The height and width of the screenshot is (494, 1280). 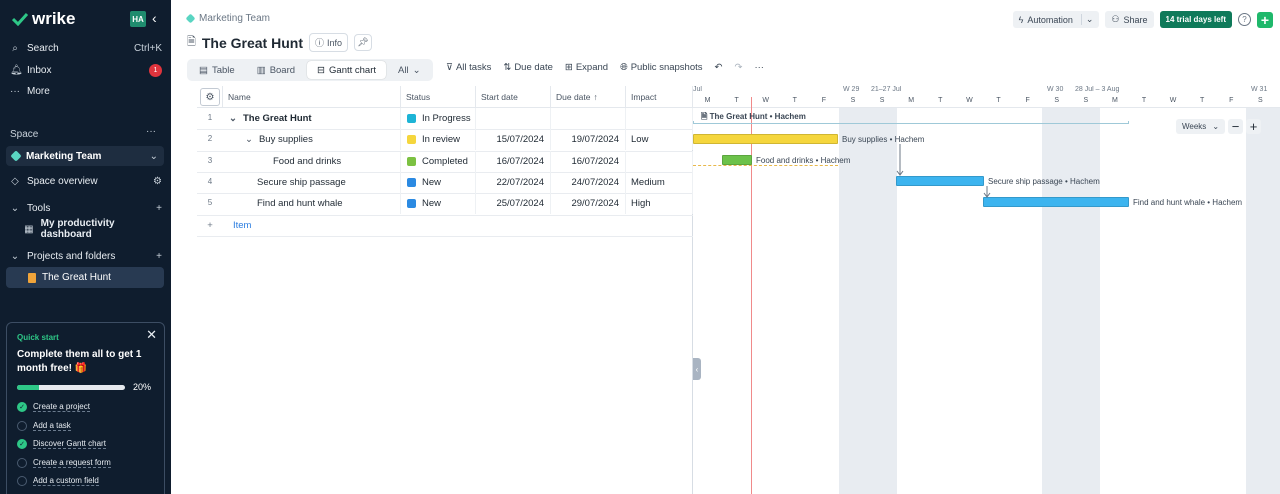 I want to click on tools-section: ⌄ Tools +, so click(x=86, y=208).